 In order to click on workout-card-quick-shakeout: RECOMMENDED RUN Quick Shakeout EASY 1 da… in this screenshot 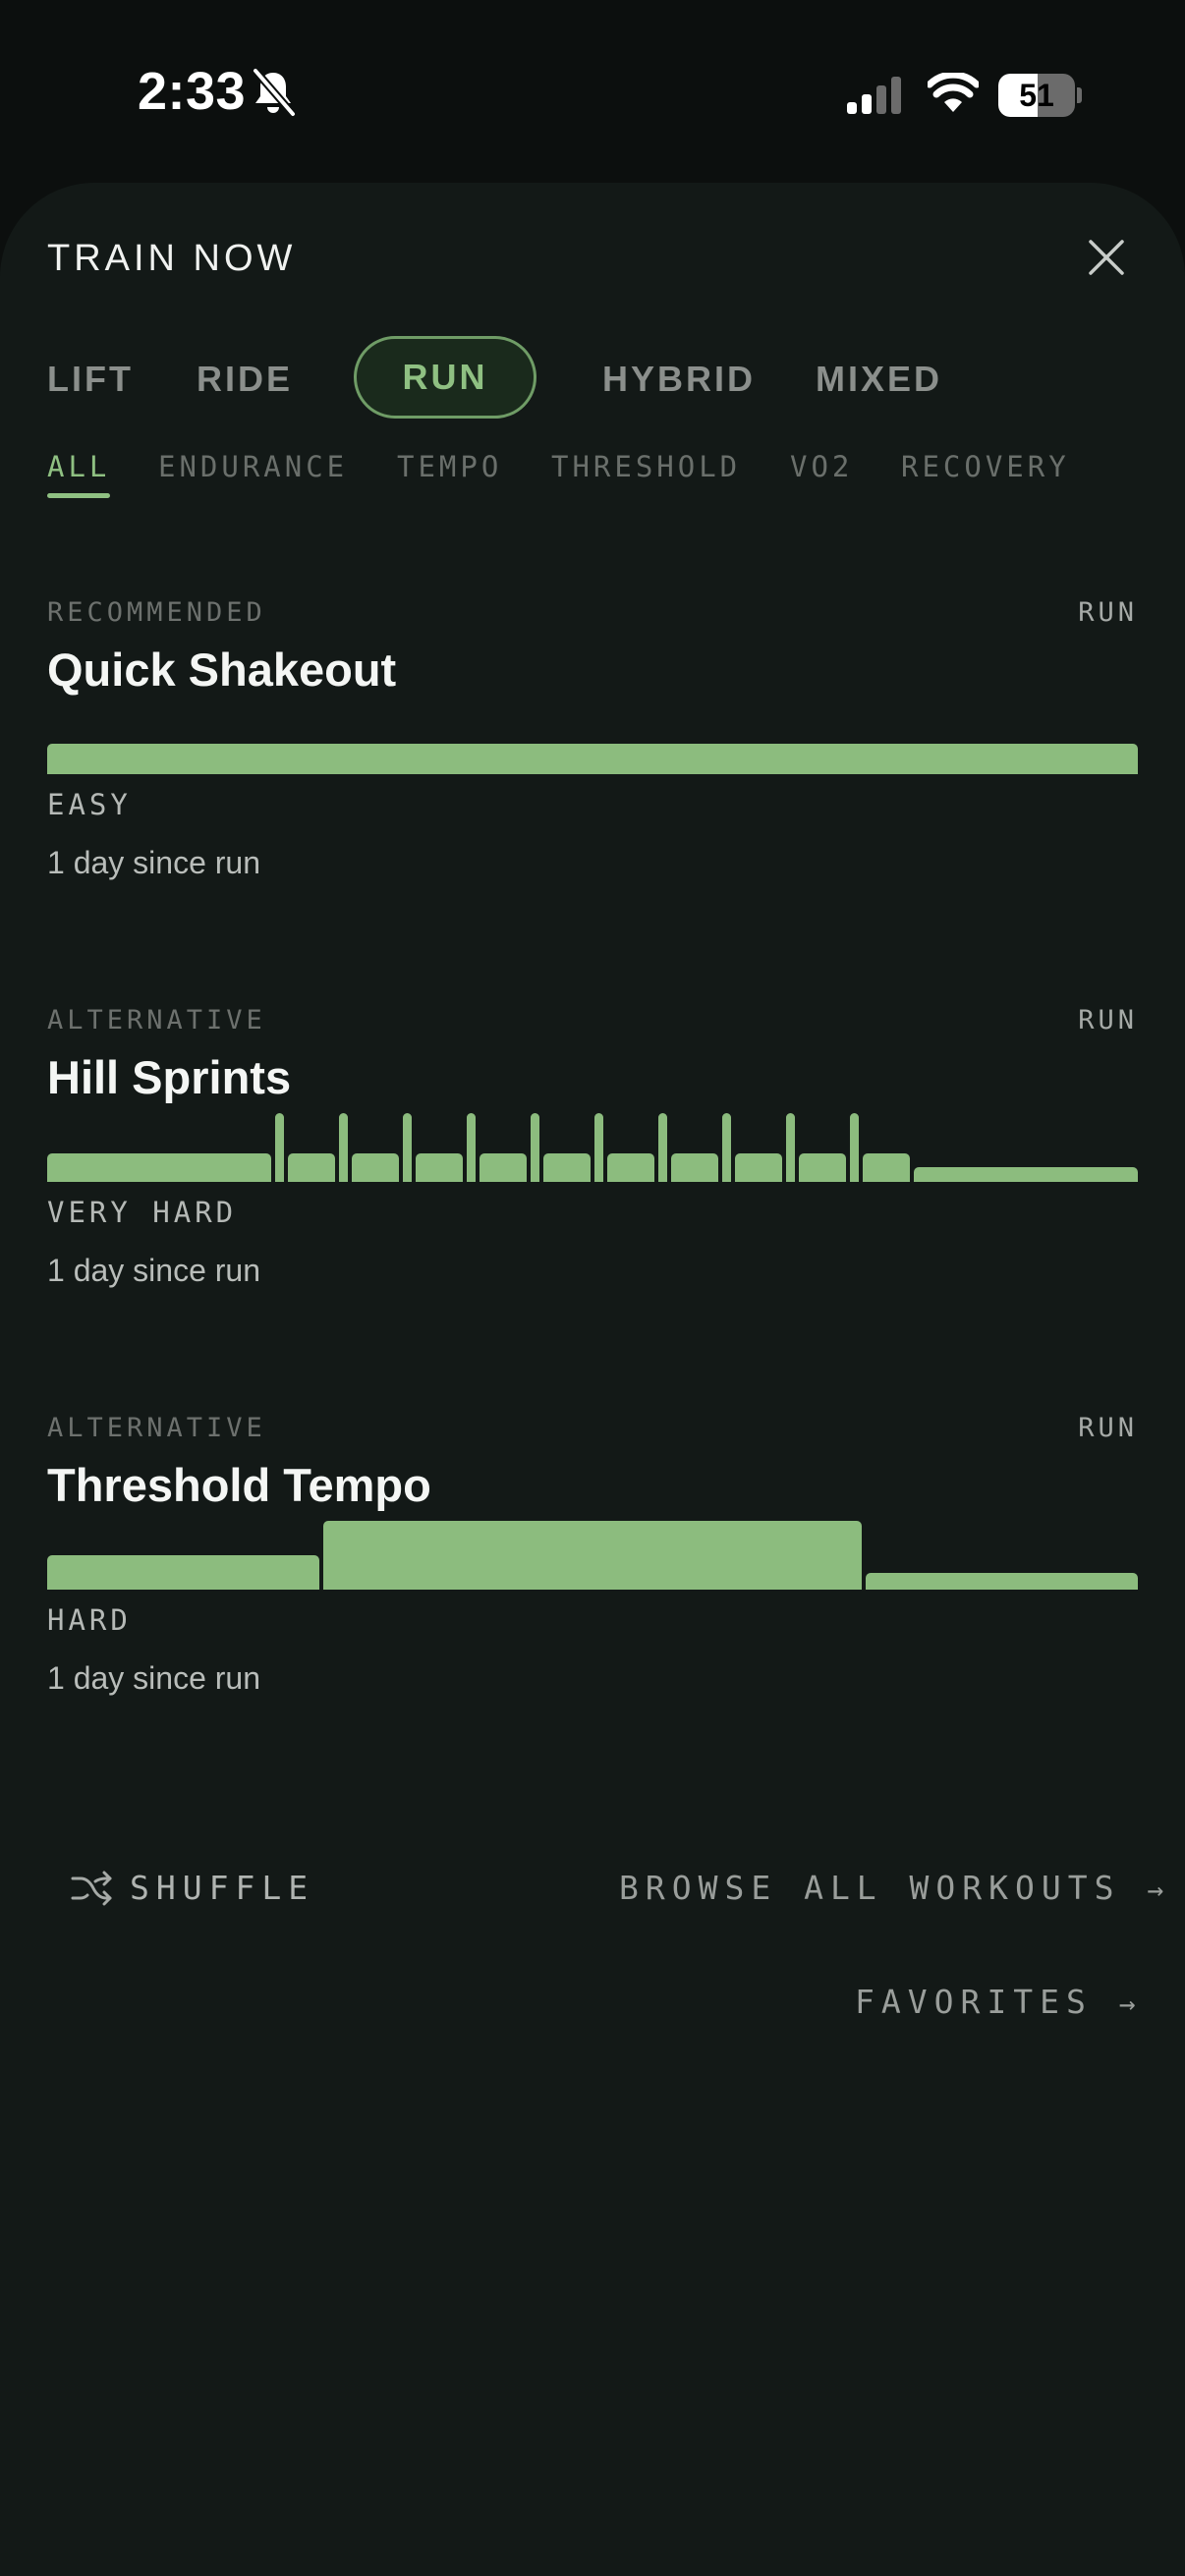, I will do `click(592, 759)`.